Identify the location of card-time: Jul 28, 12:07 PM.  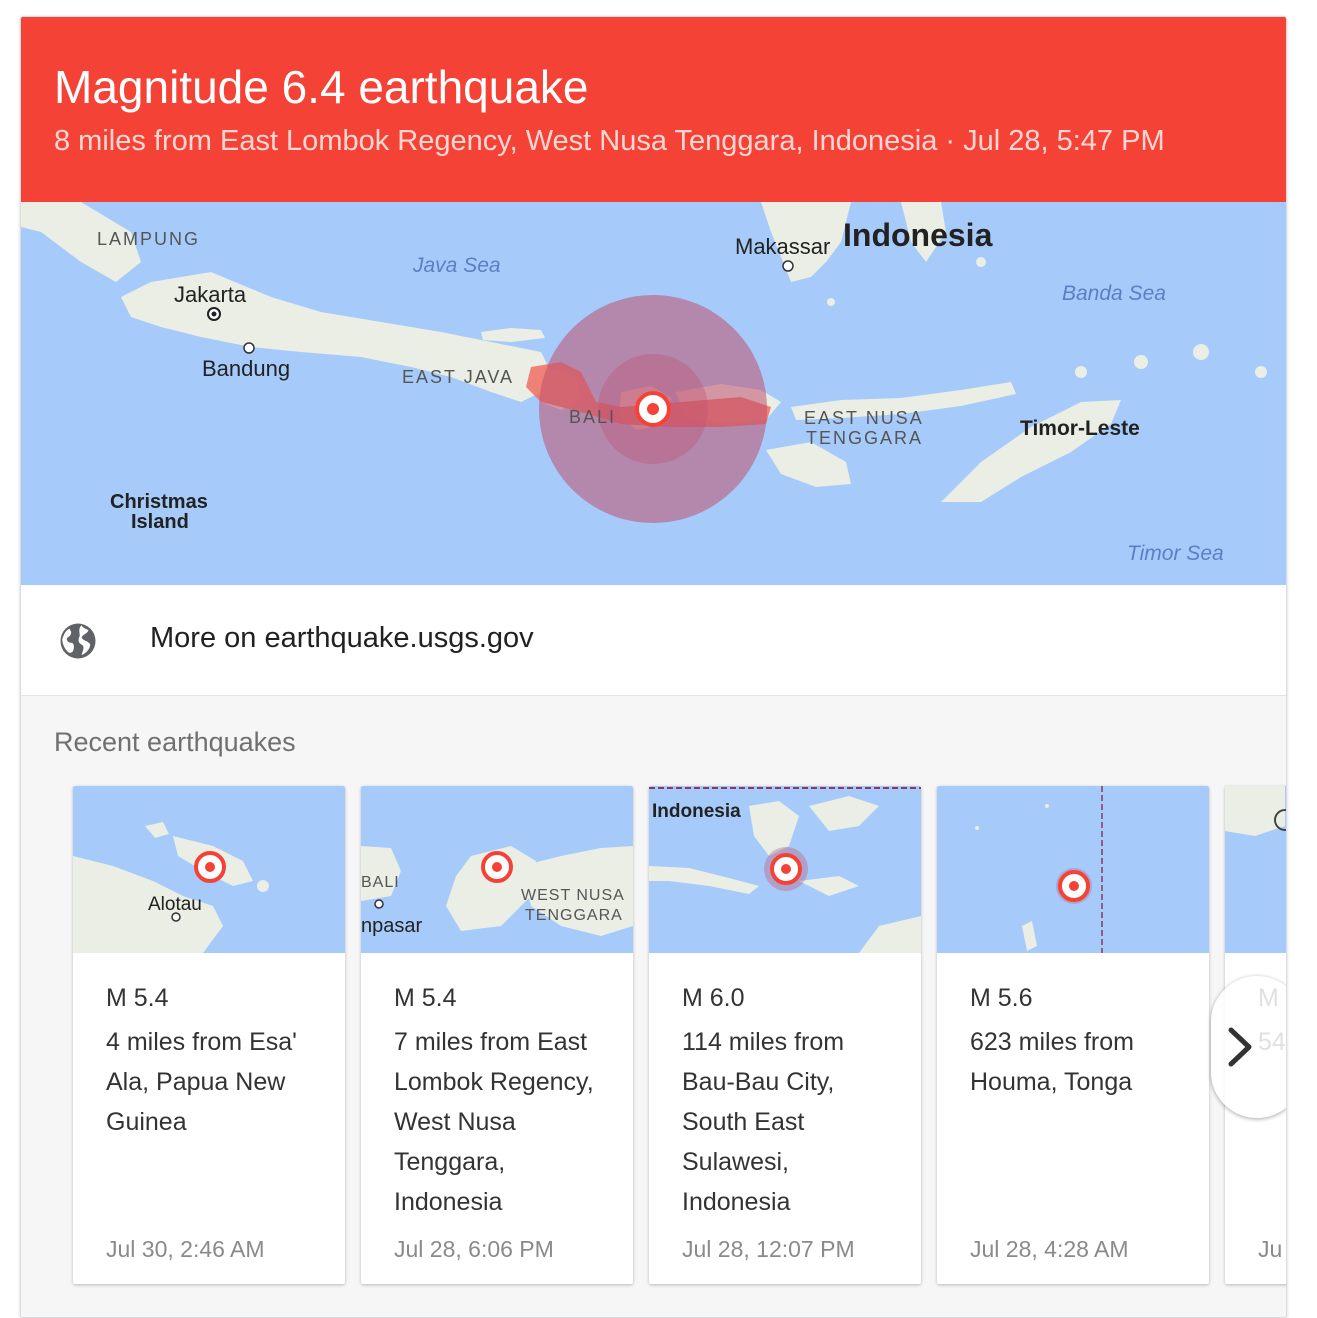
(768, 1249).